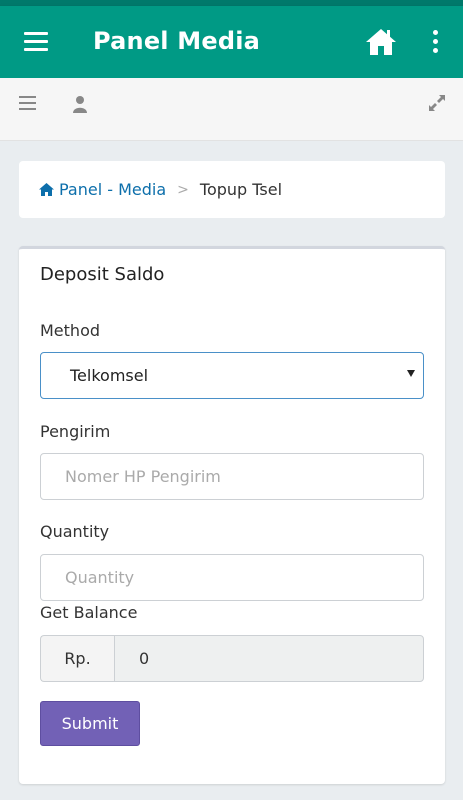 This screenshot has height=800, width=463. What do you see at coordinates (75, 531) in the screenshot?
I see `quantity-label: Quantity` at bounding box center [75, 531].